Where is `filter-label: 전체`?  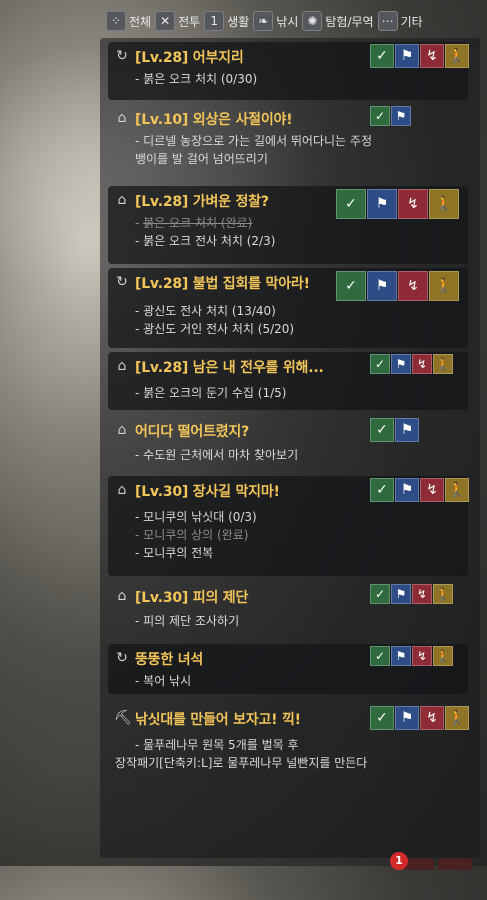
filter-label: 전체 is located at coordinates (140, 21).